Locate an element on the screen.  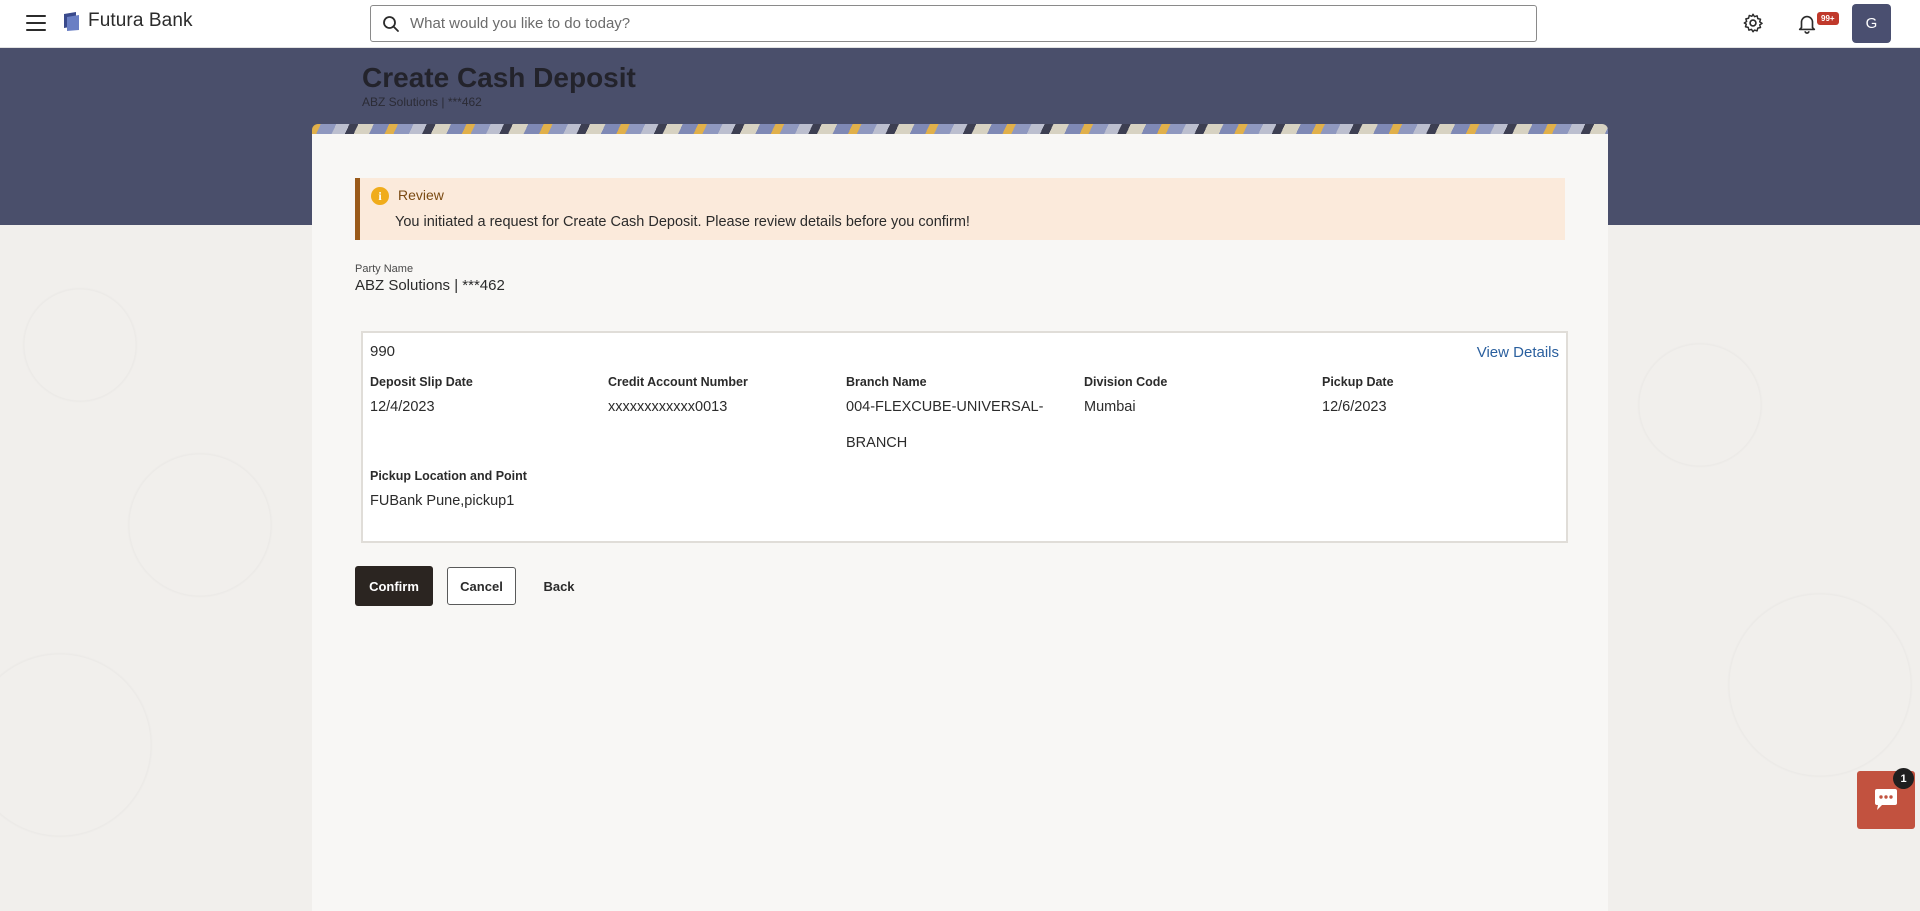
chat-icon is located at coordinates (1886, 799).